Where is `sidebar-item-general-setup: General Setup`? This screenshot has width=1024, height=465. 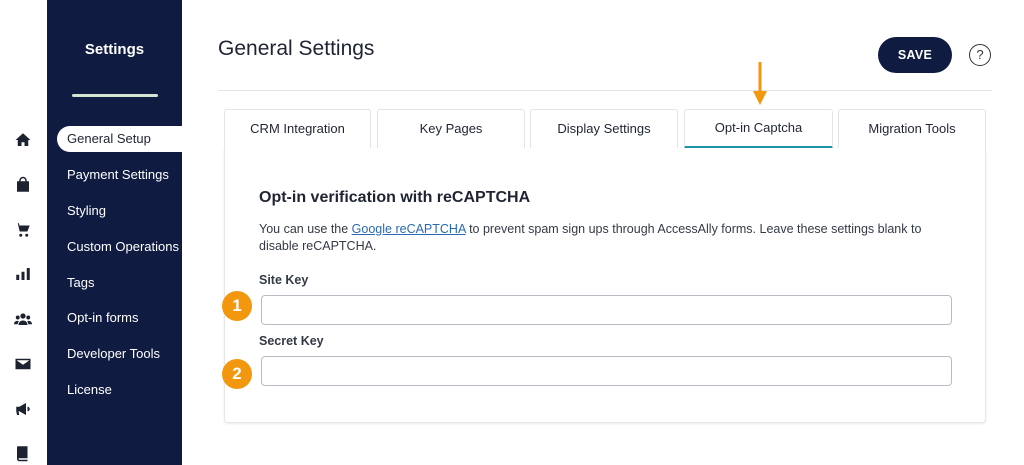 sidebar-item-general-setup: General Setup is located at coordinates (119, 139).